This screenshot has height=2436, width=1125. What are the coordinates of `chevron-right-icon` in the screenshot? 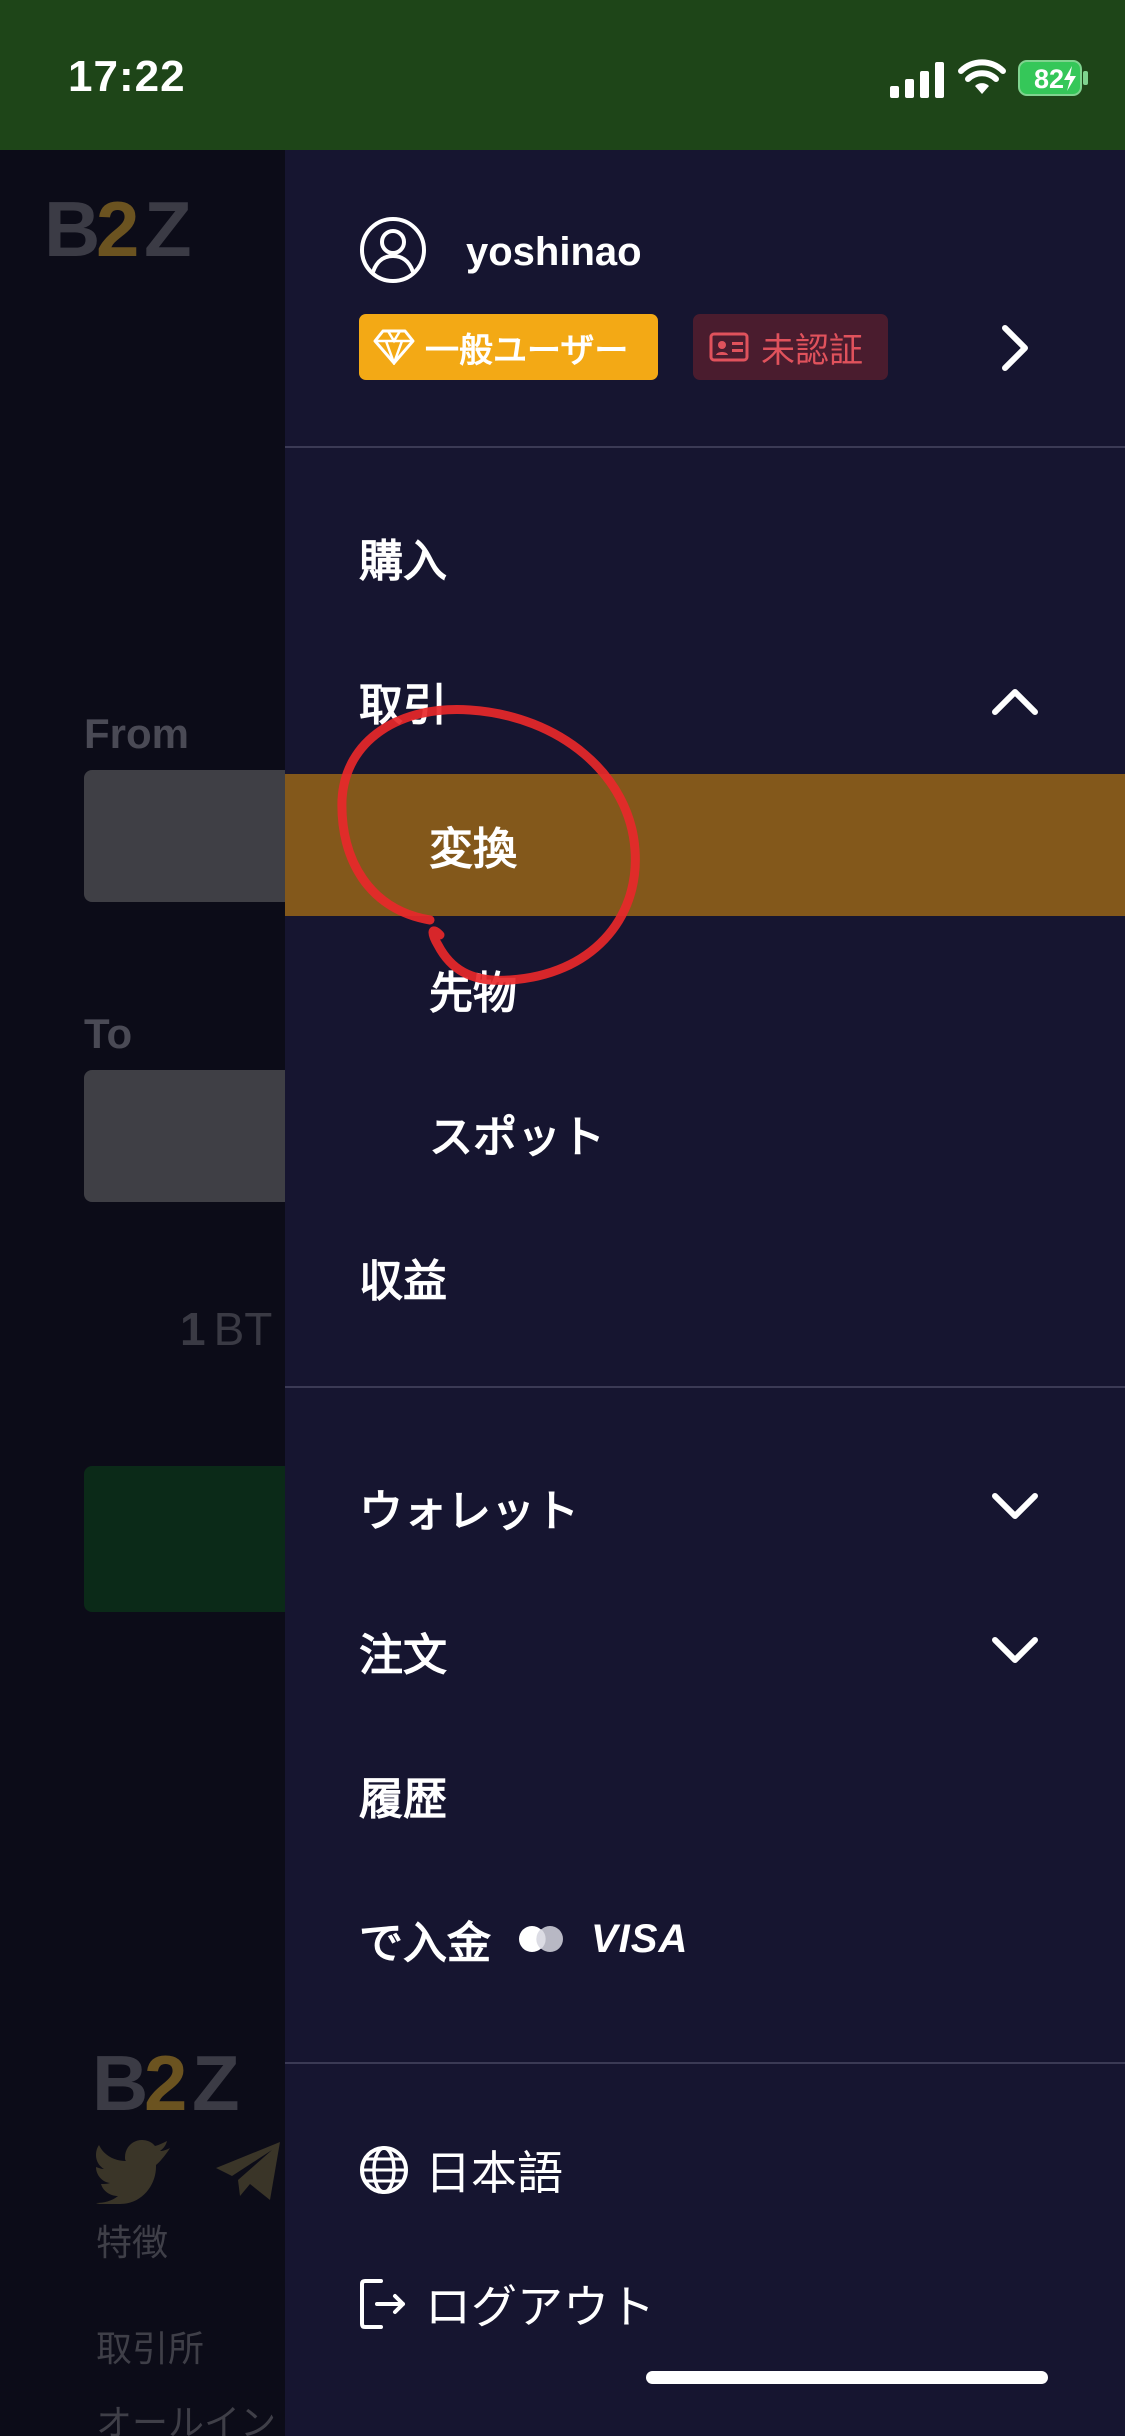 It's located at (1015, 348).